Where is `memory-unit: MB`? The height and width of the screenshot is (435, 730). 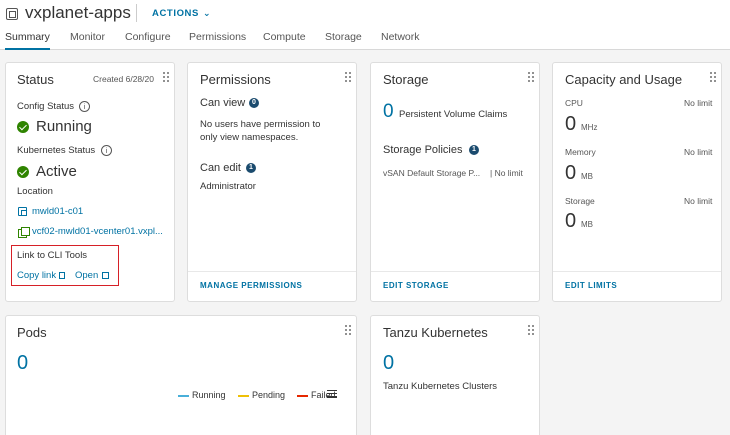
memory-unit: MB is located at coordinates (587, 176).